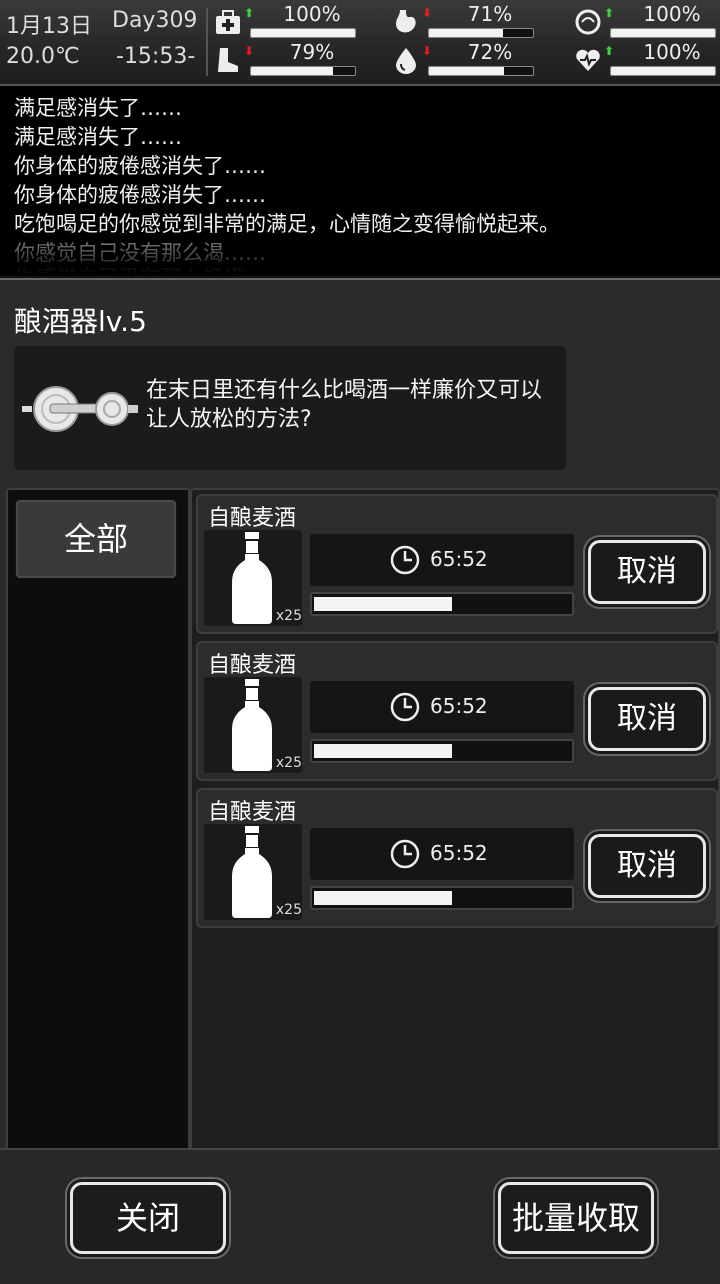 The width and height of the screenshot is (720, 1284). I want to click on log-line: 吃饱喝足的你感觉到非常的满足，心情随之变得愉悦起来。, so click(287, 224).